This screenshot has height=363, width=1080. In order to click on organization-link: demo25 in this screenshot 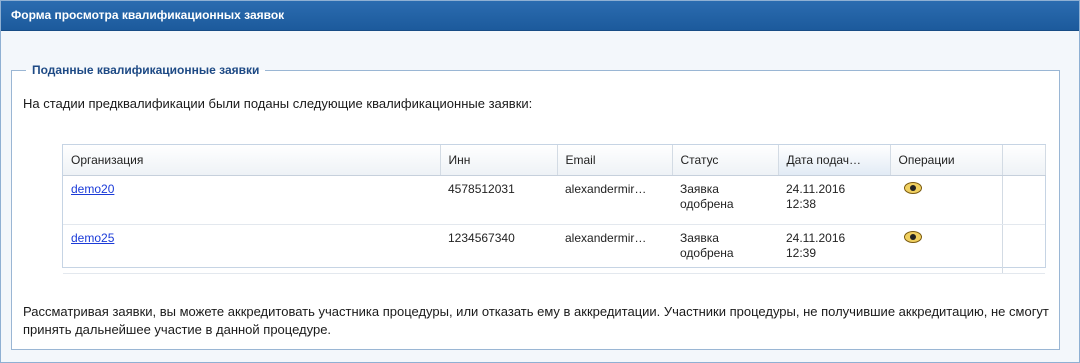, I will do `click(92, 238)`.